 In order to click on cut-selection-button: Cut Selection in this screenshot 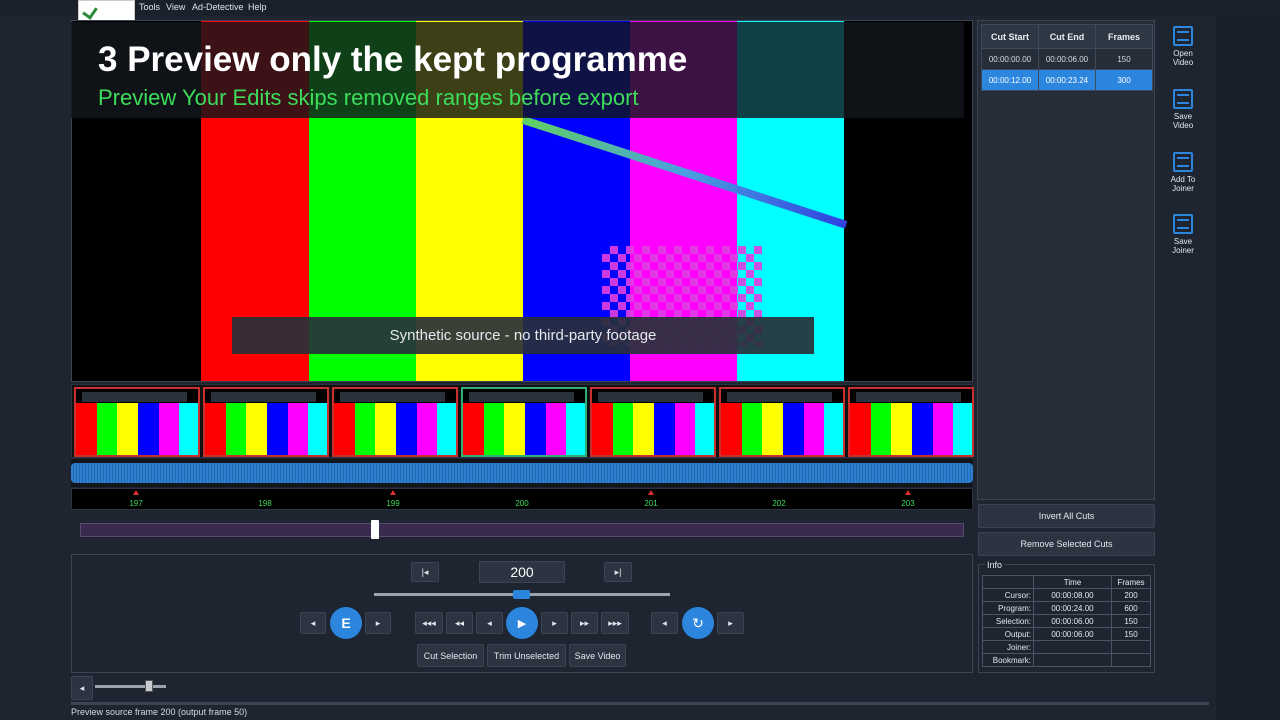, I will do `click(450, 655)`.